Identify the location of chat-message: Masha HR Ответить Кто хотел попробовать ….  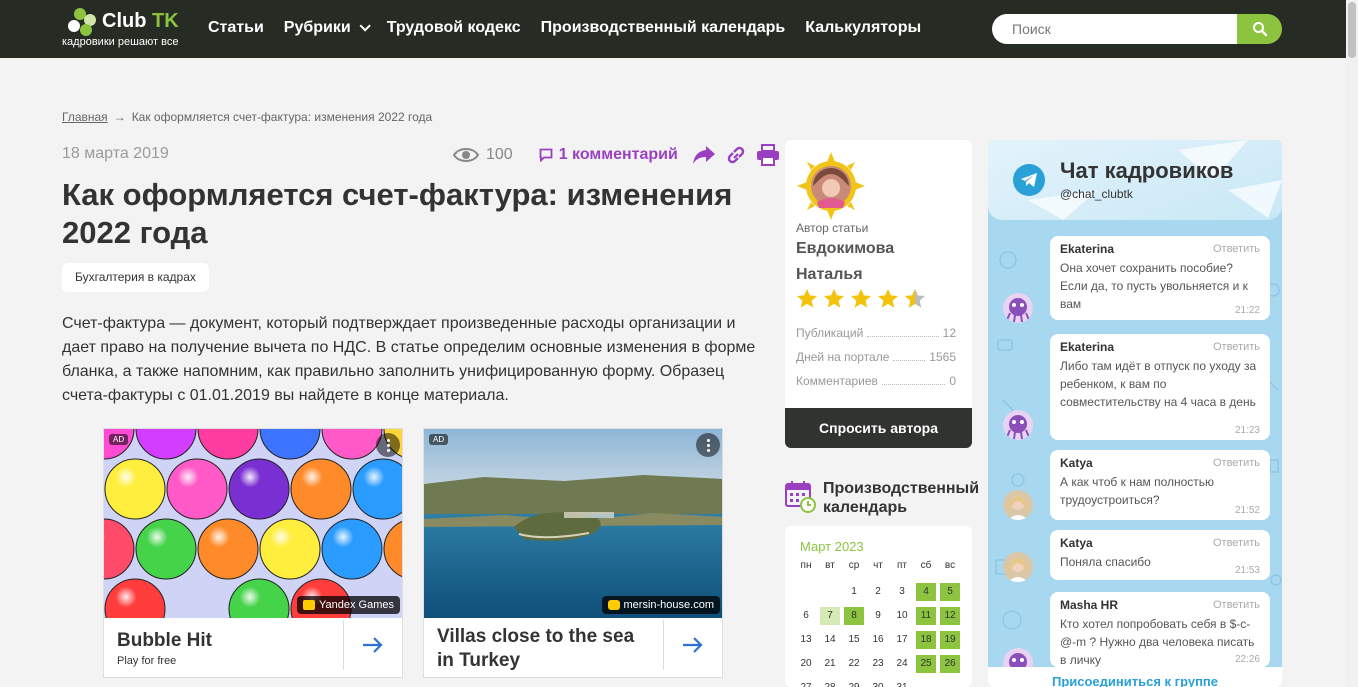
(1160, 629).